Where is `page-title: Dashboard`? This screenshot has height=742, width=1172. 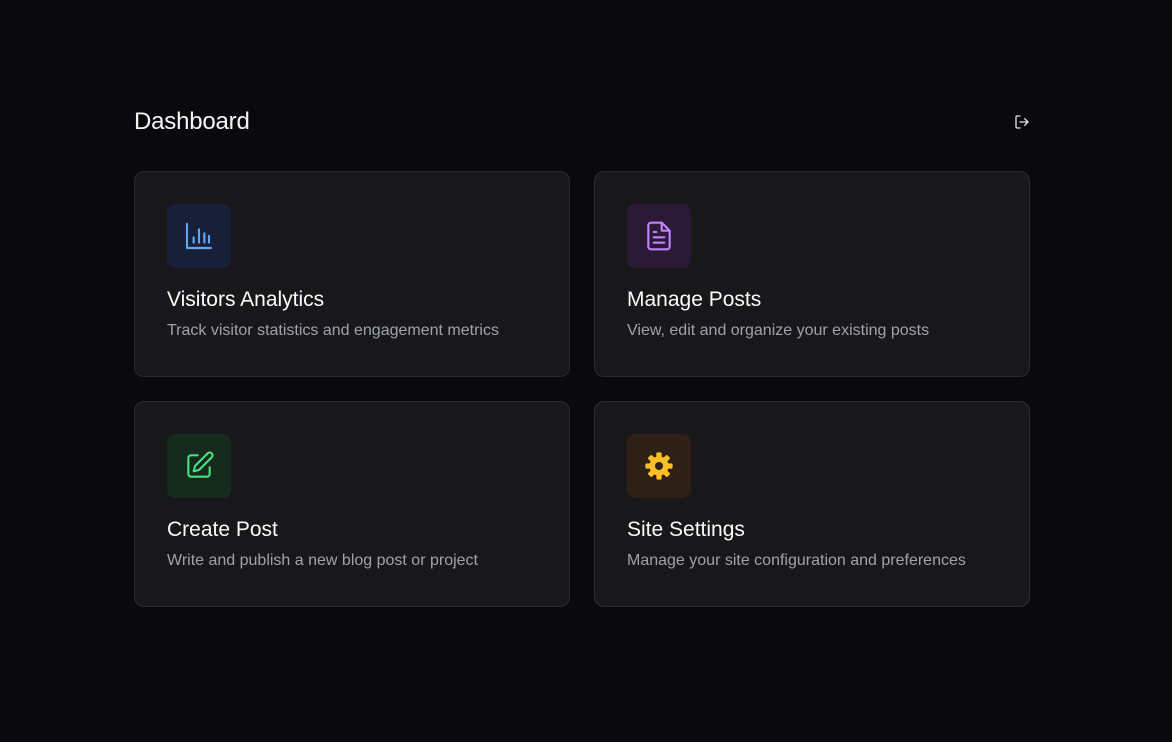 page-title: Dashboard is located at coordinates (192, 121).